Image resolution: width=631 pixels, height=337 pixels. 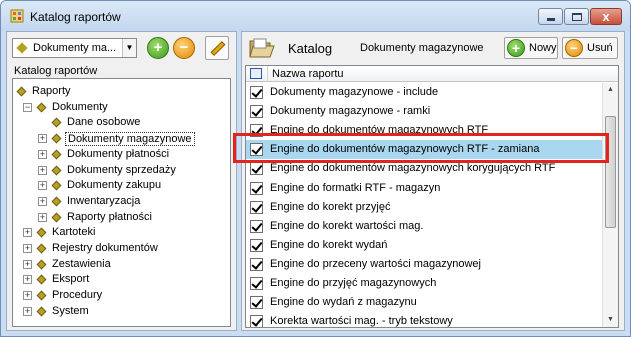 What do you see at coordinates (353, 283) in the screenshot?
I see `report-name: Engine do przyjęć magazynowych` at bounding box center [353, 283].